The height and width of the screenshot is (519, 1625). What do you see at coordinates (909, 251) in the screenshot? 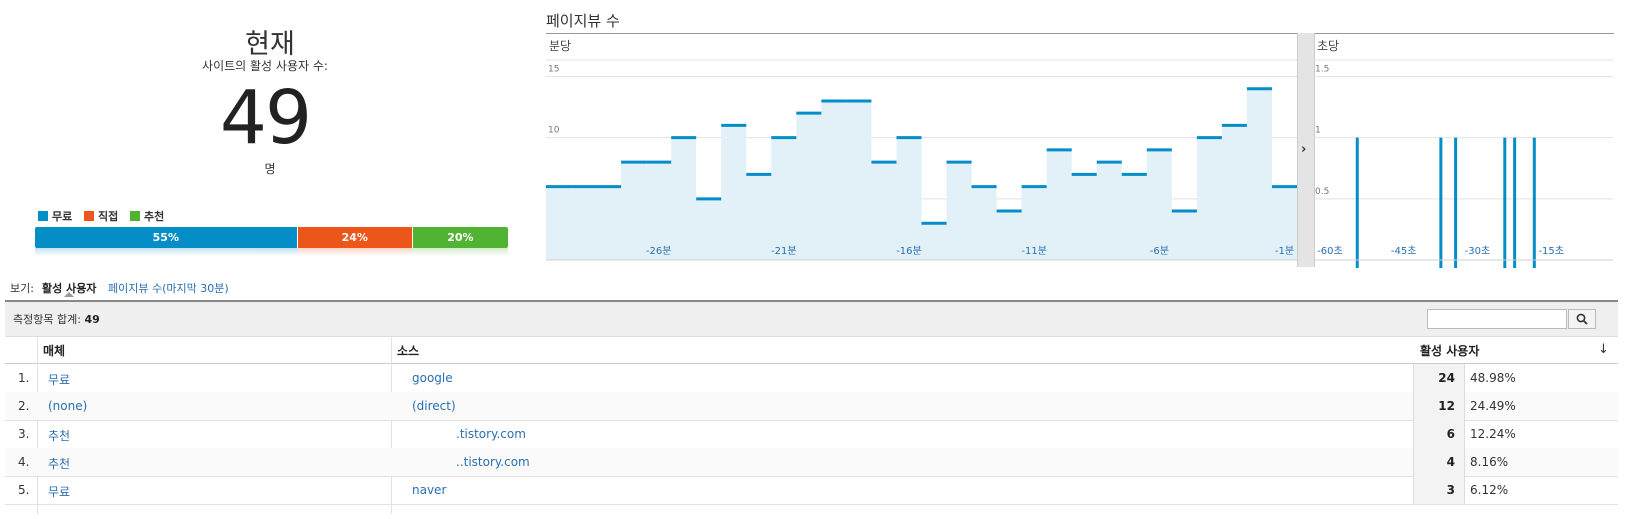
I see `x-tick-label: -16분` at bounding box center [909, 251].